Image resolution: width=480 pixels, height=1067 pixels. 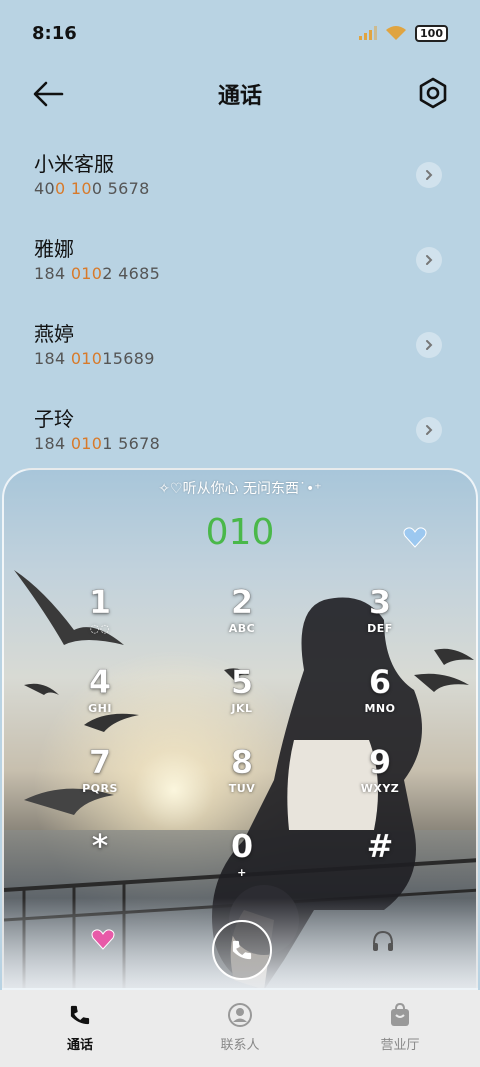 I want to click on key-star: *, so click(x=100, y=861).